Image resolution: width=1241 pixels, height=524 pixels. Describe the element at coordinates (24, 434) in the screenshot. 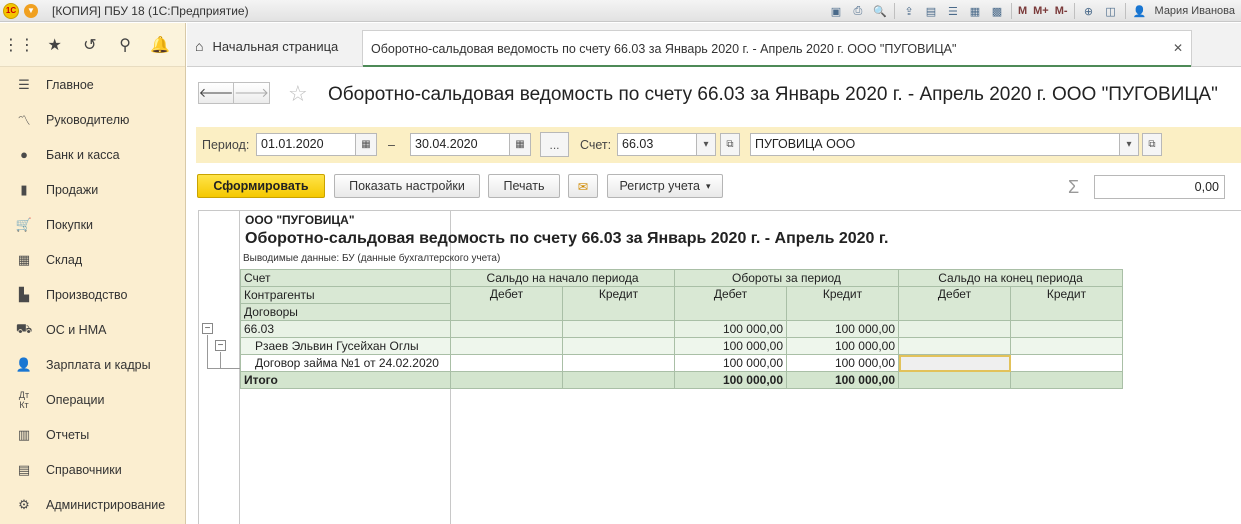

I see `bar-chart-icon: ▥` at that location.